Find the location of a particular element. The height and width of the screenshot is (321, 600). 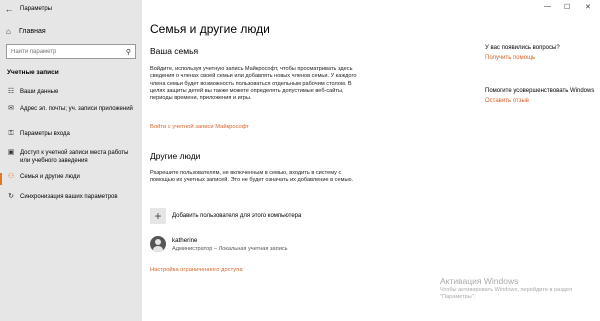

sidebar-item-email-accounts: ✉ Адрес эл. почты; уч. записи приложений is located at coordinates (71, 109).